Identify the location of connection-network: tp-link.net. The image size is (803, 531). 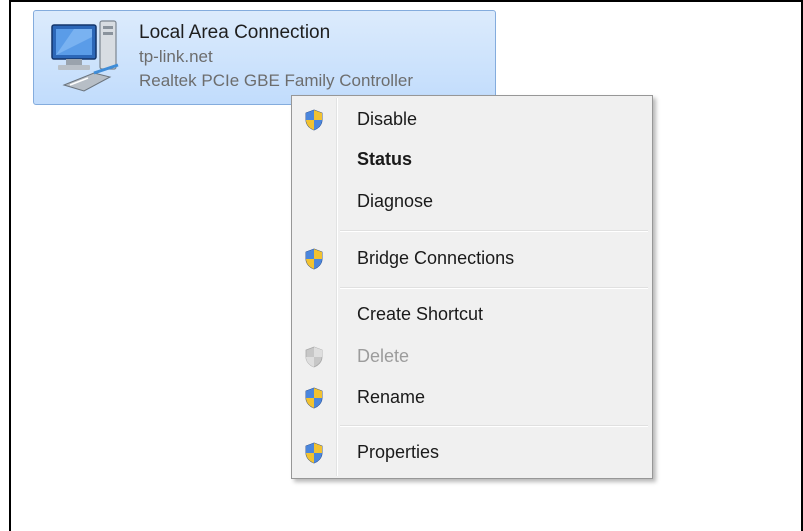
(176, 56).